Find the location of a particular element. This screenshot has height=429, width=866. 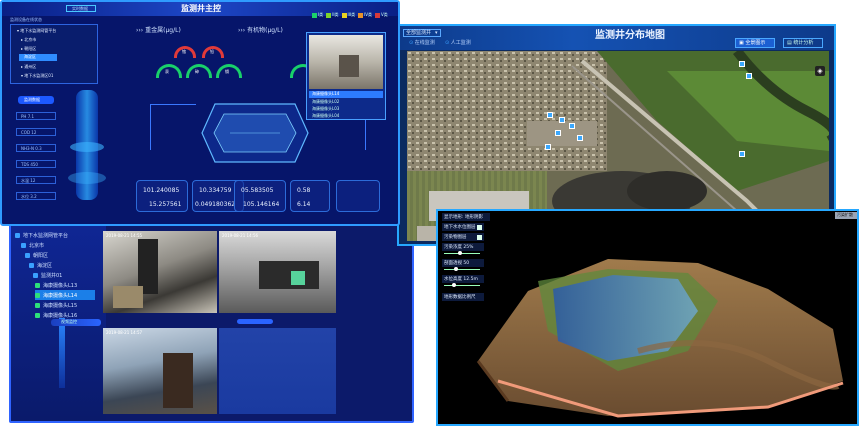

camera-boxes is located at coordinates (128, 297).